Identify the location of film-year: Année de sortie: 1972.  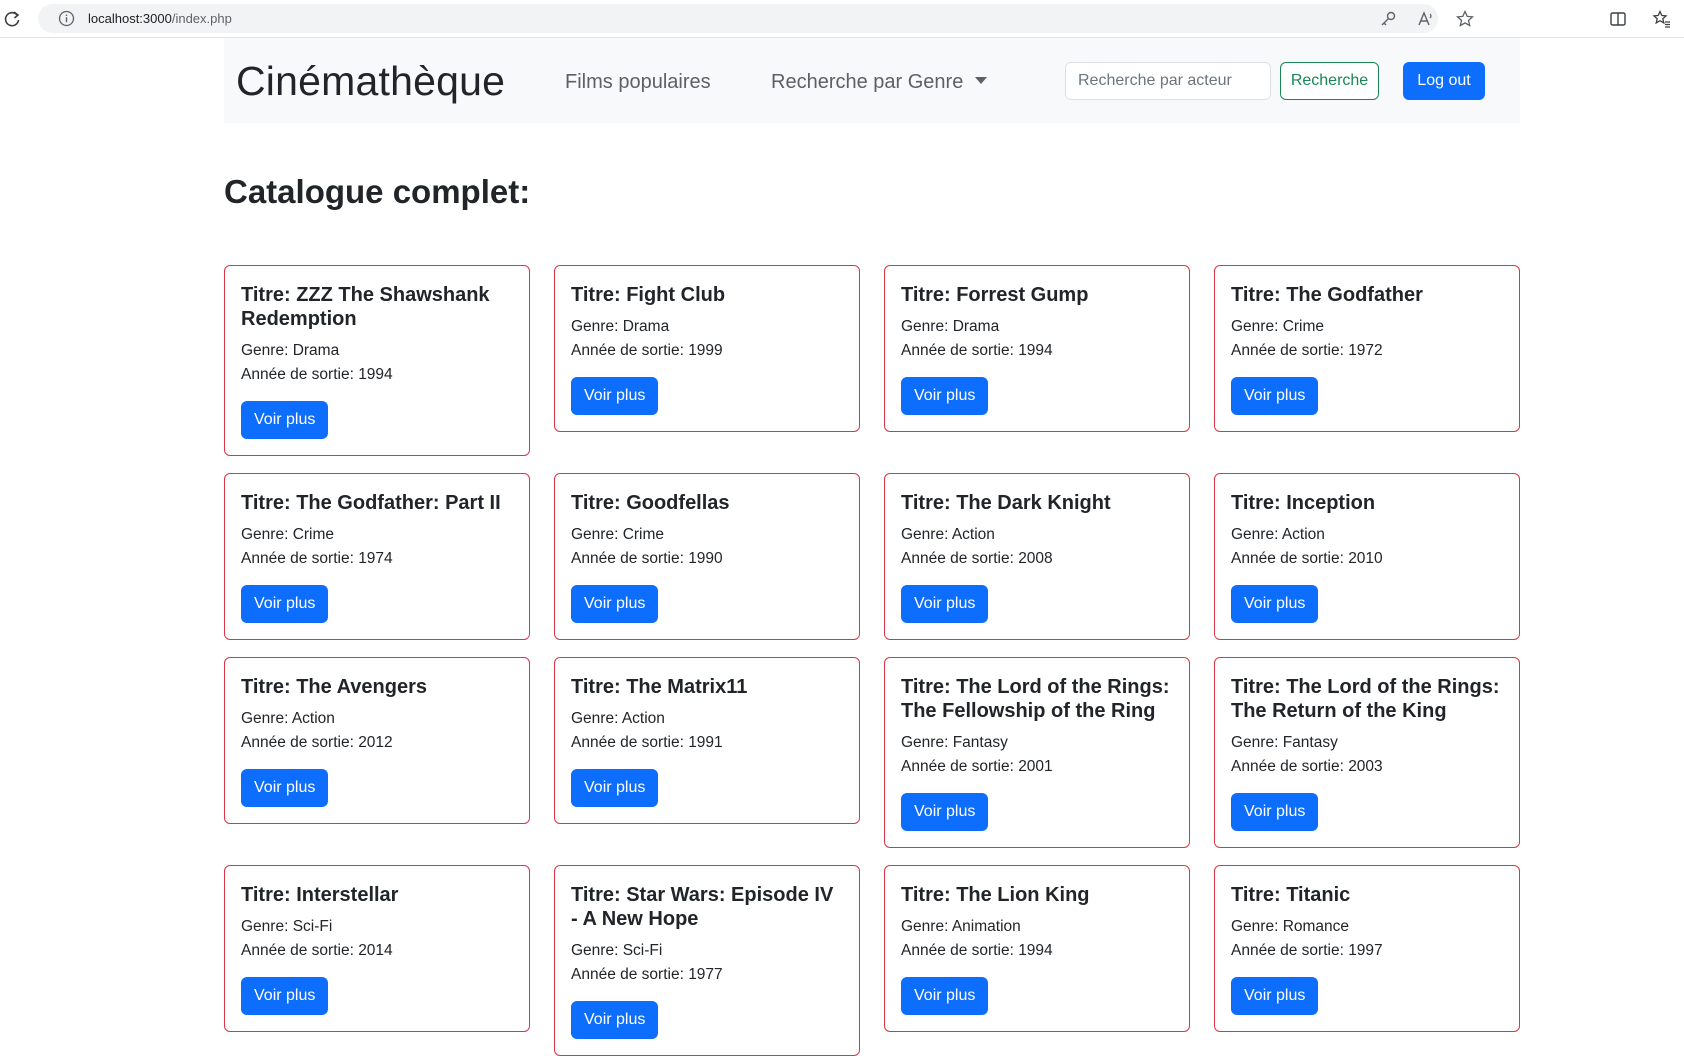
(1307, 350).